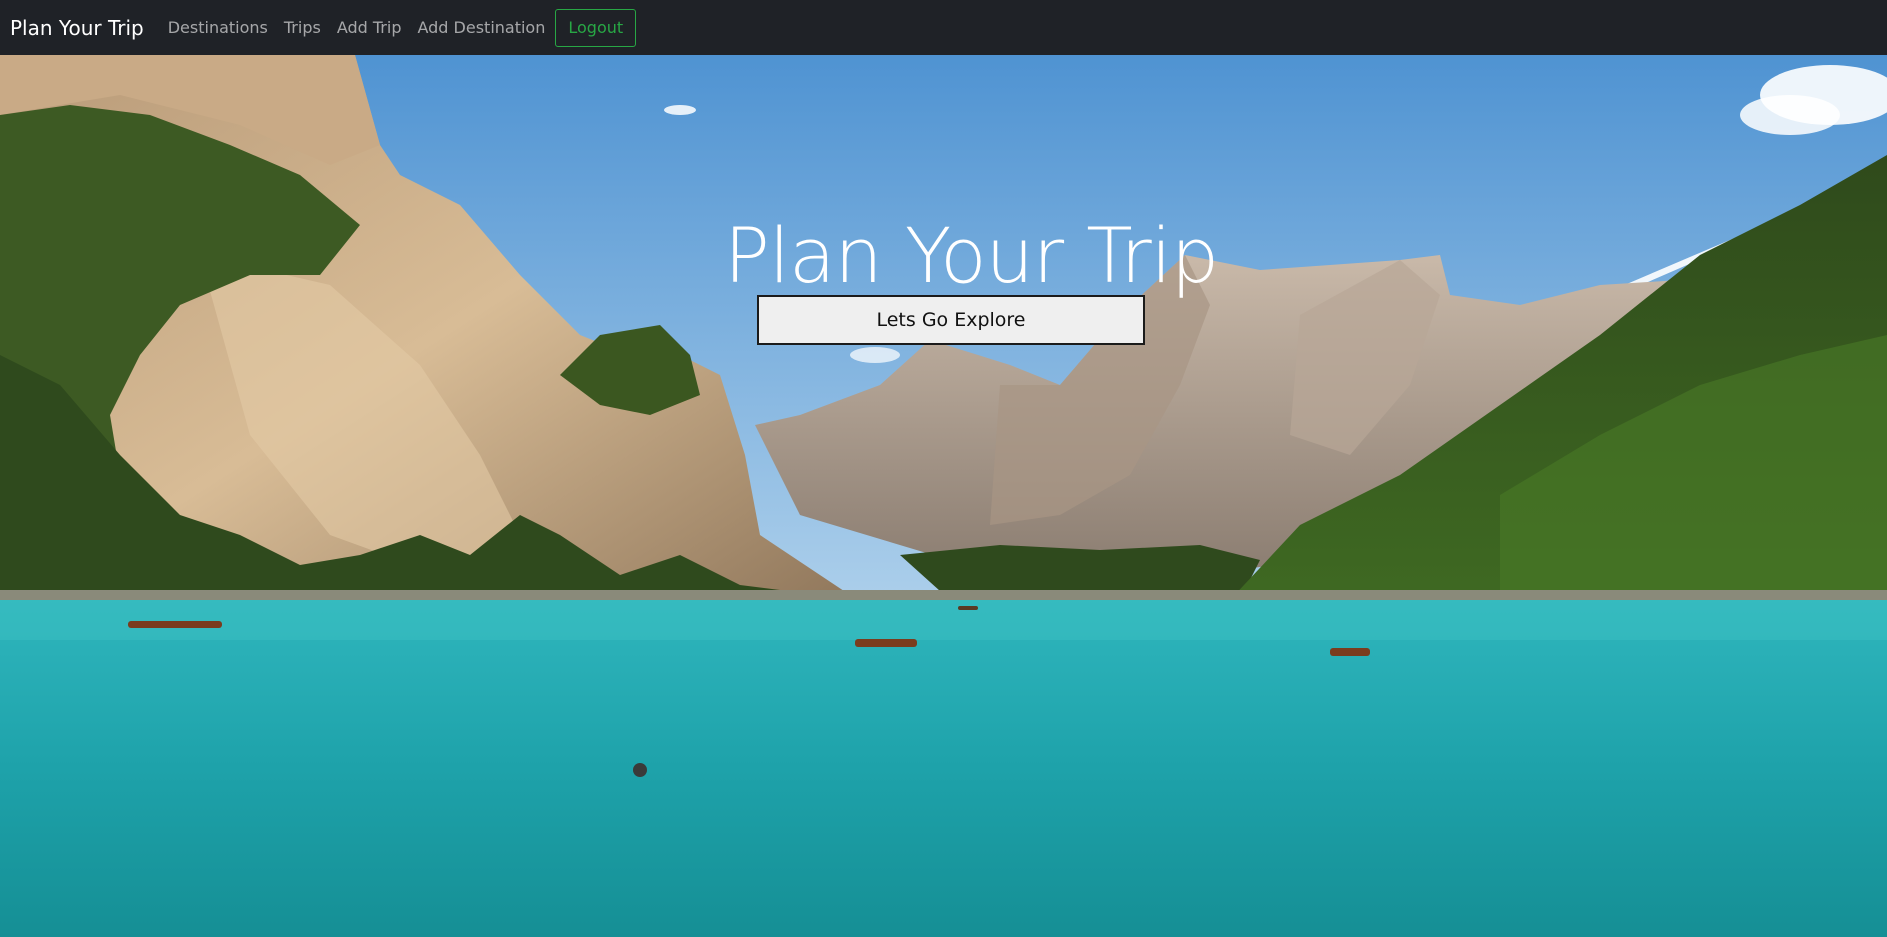 Image resolution: width=1887 pixels, height=937 pixels. What do you see at coordinates (302, 27) in the screenshot?
I see `nav-link-trips: Trips` at bounding box center [302, 27].